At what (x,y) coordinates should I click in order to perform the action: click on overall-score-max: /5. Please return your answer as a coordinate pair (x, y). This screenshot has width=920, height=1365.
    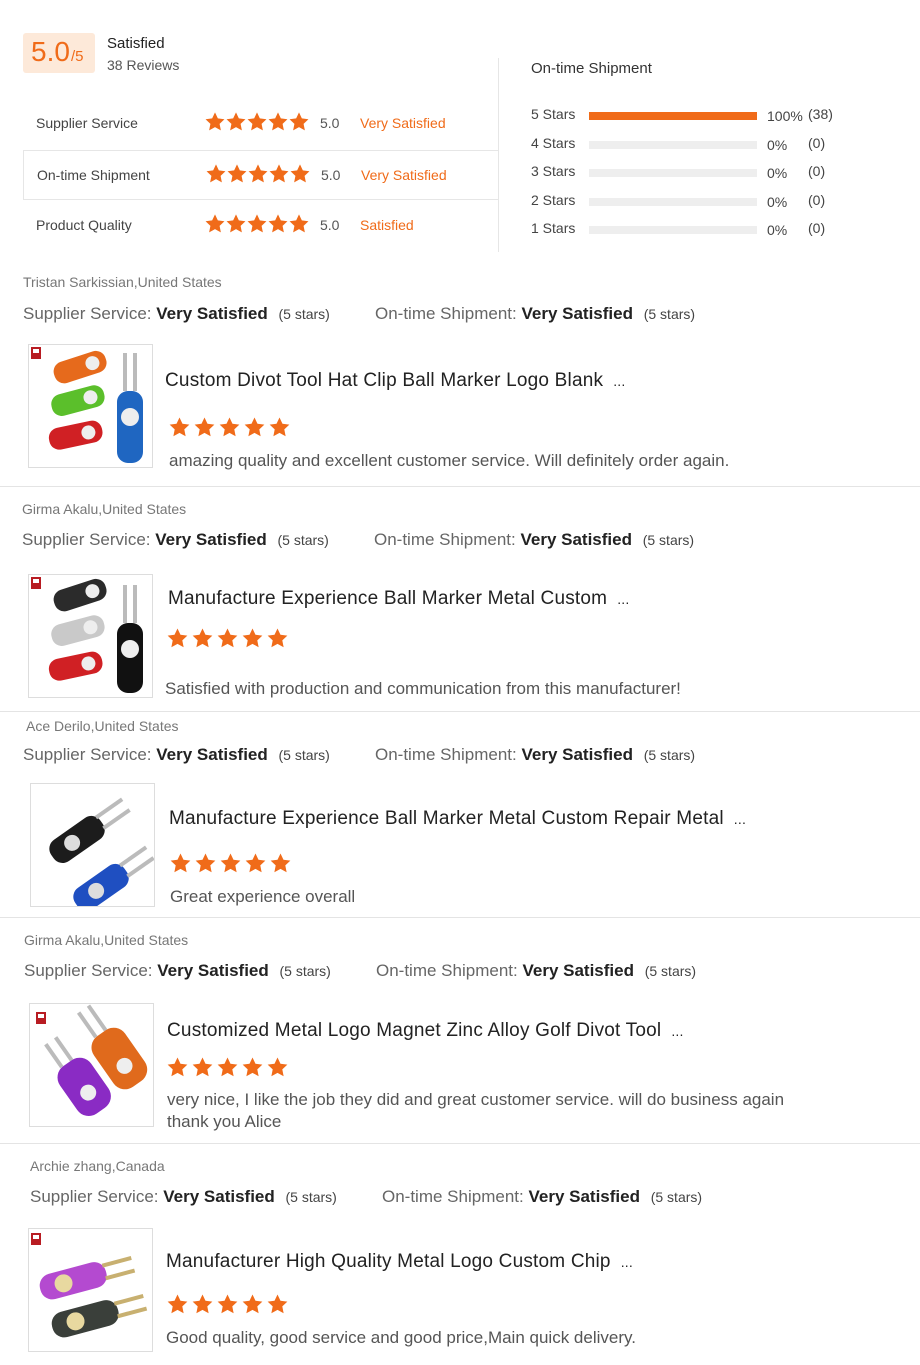
    Looking at the image, I should click on (77, 56).